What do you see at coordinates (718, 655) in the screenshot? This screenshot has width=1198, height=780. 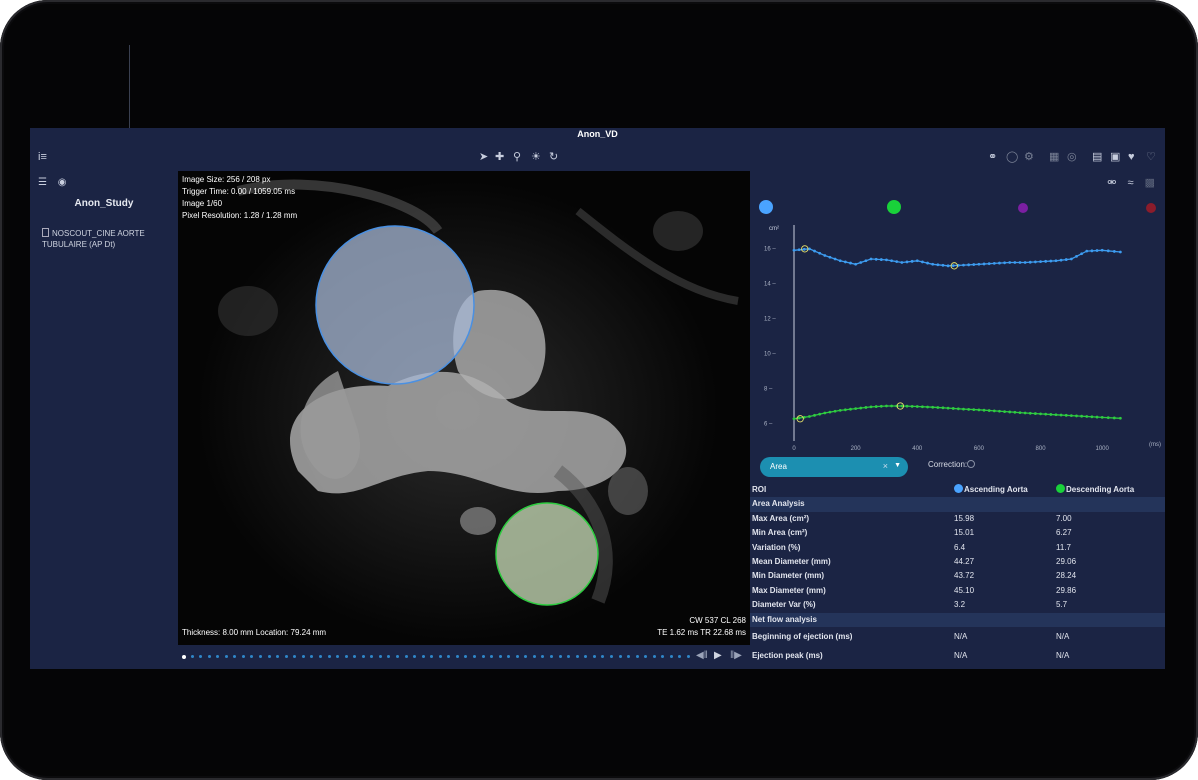 I see `play-icon: ▶` at bounding box center [718, 655].